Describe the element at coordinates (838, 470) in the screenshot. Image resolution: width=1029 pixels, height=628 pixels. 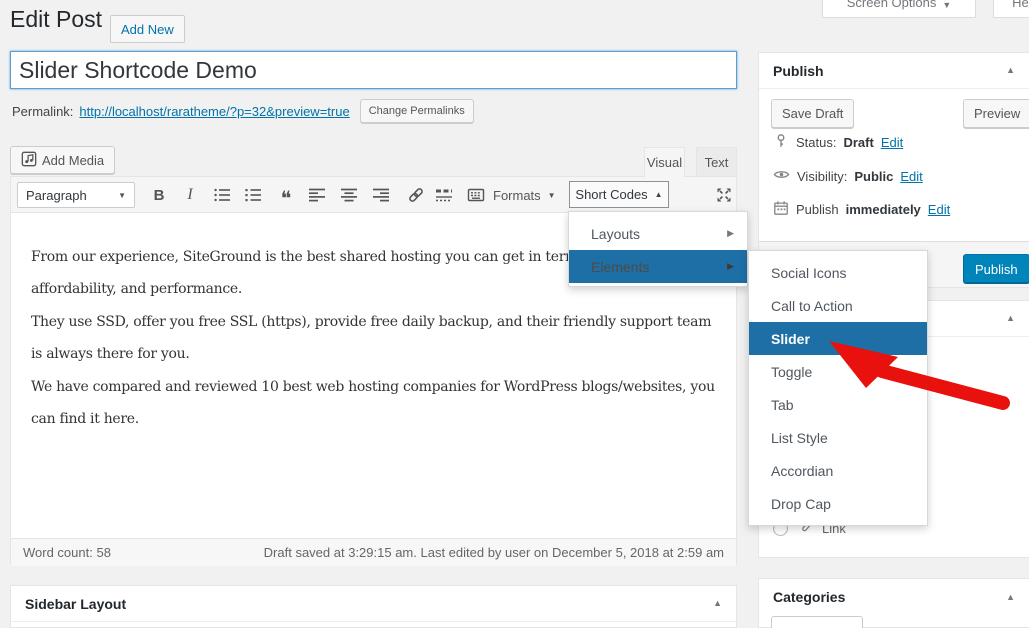
I see `submenu-item-accordian: Accordian` at that location.